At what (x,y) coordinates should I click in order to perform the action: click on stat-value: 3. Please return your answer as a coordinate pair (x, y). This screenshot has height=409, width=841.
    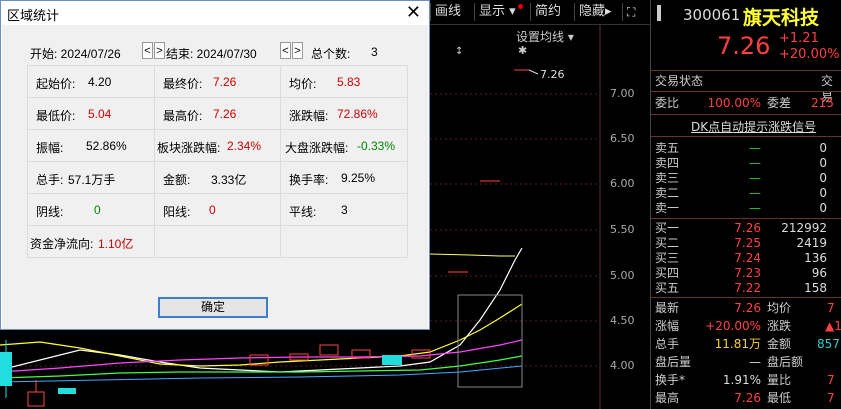
    Looking at the image, I should click on (344, 210).